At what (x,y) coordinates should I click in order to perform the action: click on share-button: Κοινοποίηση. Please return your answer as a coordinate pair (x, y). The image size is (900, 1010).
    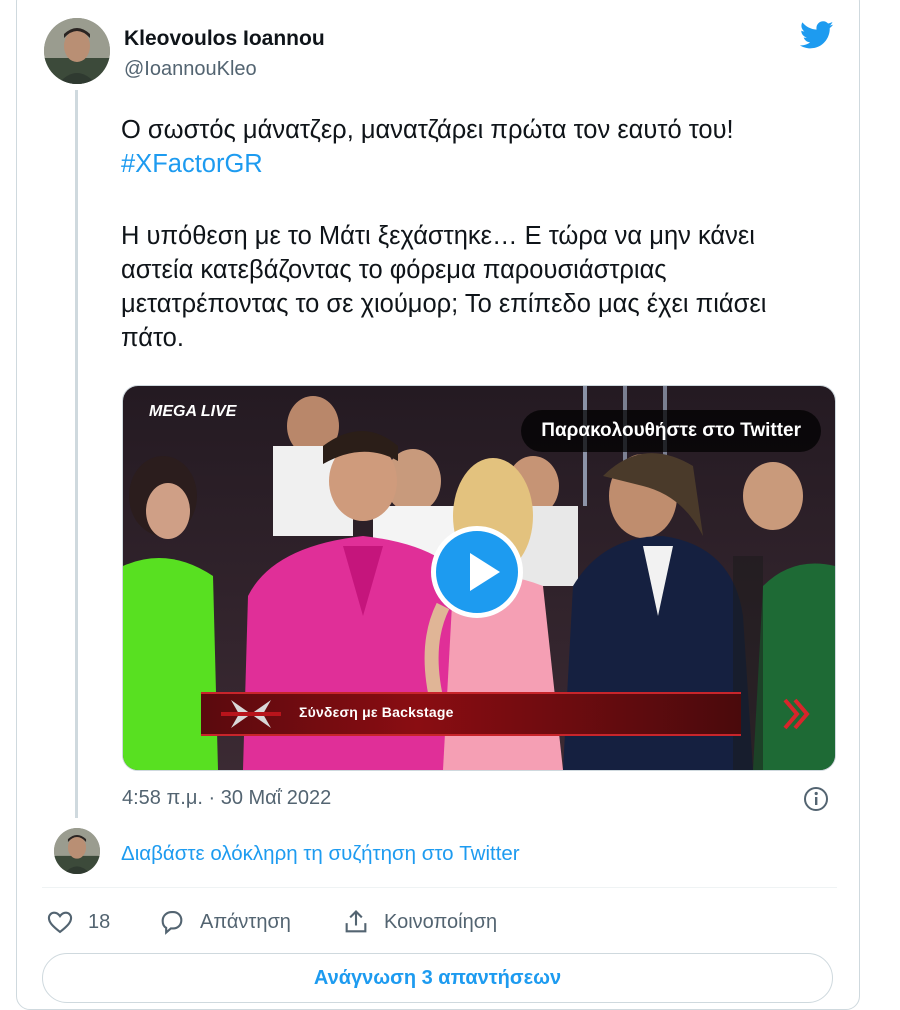
    Looking at the image, I should click on (419, 922).